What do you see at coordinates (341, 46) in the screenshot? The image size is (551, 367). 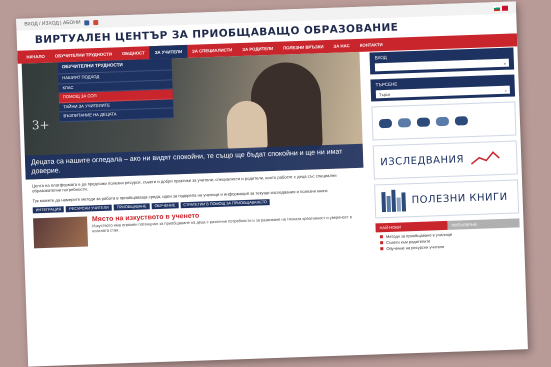 I see `nav-item-about: ЗА НАС` at bounding box center [341, 46].